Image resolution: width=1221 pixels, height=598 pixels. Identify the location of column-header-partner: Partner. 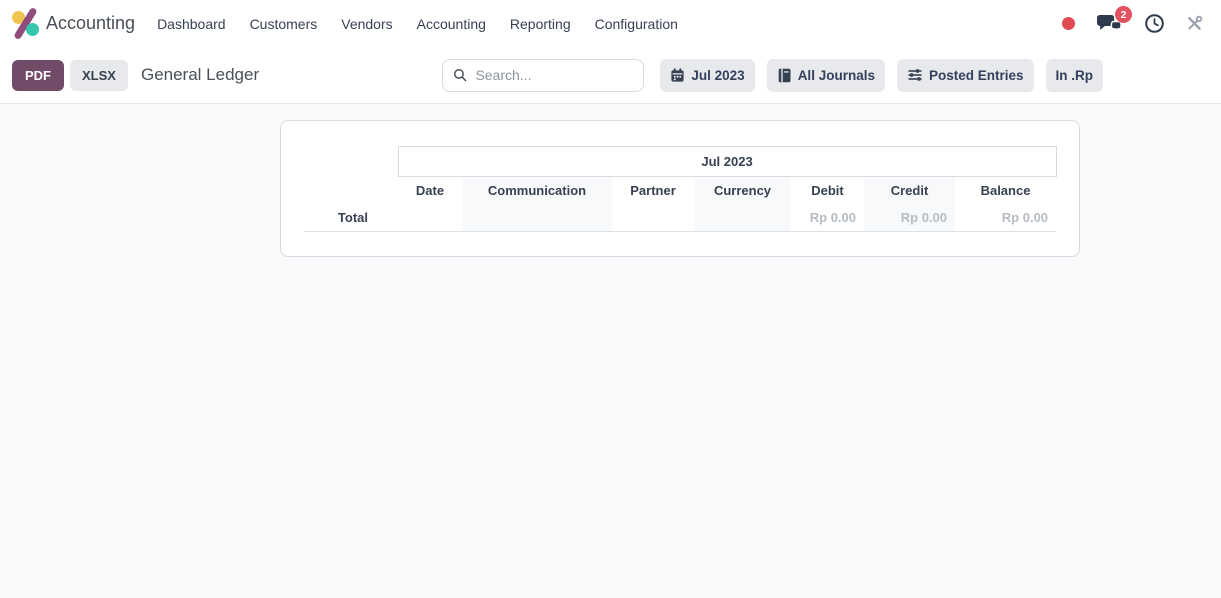
(653, 191).